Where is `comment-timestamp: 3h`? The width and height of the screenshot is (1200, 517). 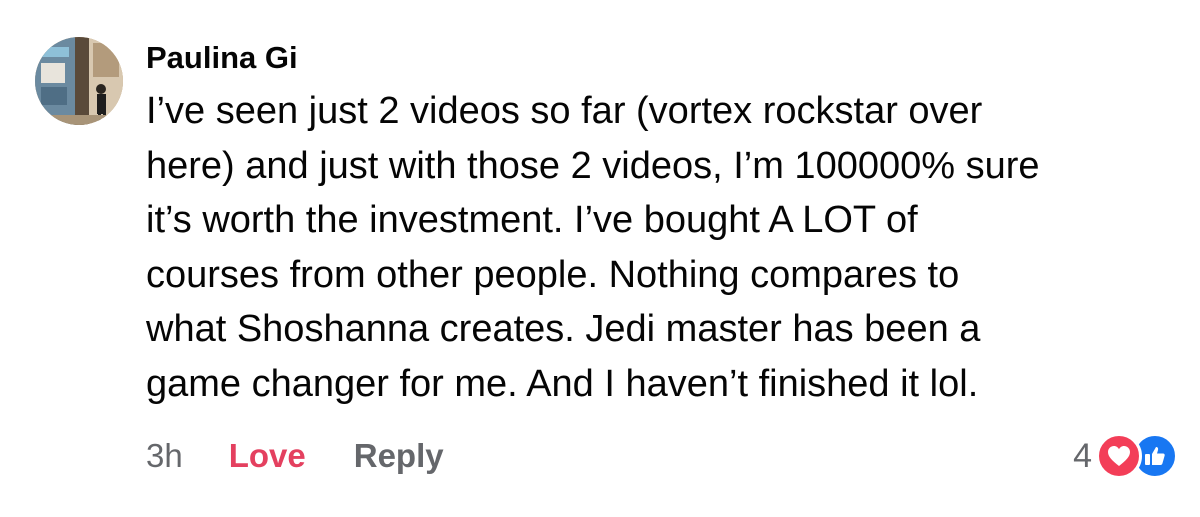 comment-timestamp: 3h is located at coordinates (164, 456).